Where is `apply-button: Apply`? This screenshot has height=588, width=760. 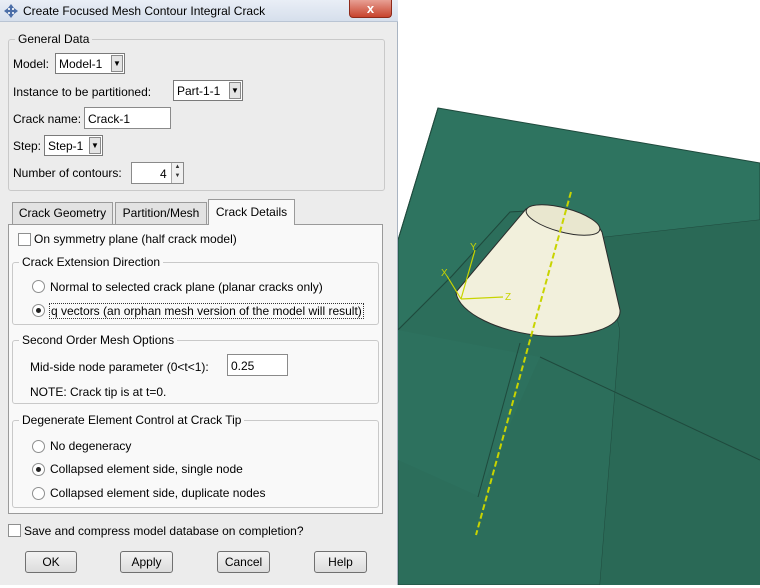
apply-button: Apply is located at coordinates (146, 562).